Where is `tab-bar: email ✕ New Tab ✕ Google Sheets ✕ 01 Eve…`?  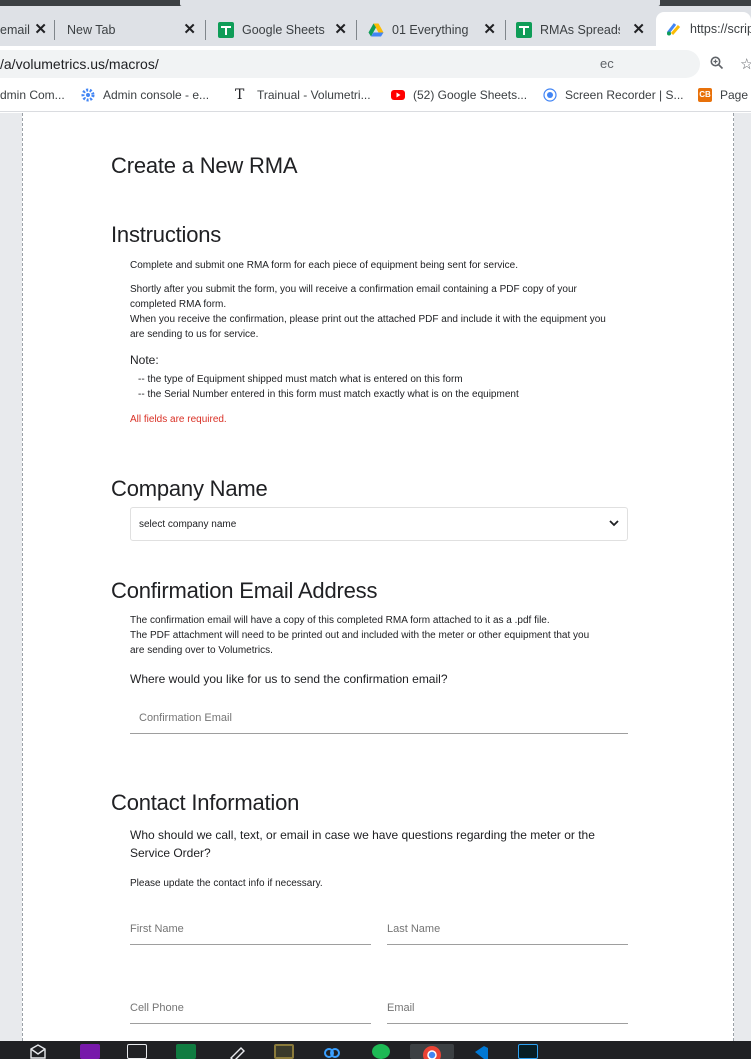
tab-bar: email ✕ New Tab ✕ Google Sheets ✕ 01 Eve… is located at coordinates (375, 26).